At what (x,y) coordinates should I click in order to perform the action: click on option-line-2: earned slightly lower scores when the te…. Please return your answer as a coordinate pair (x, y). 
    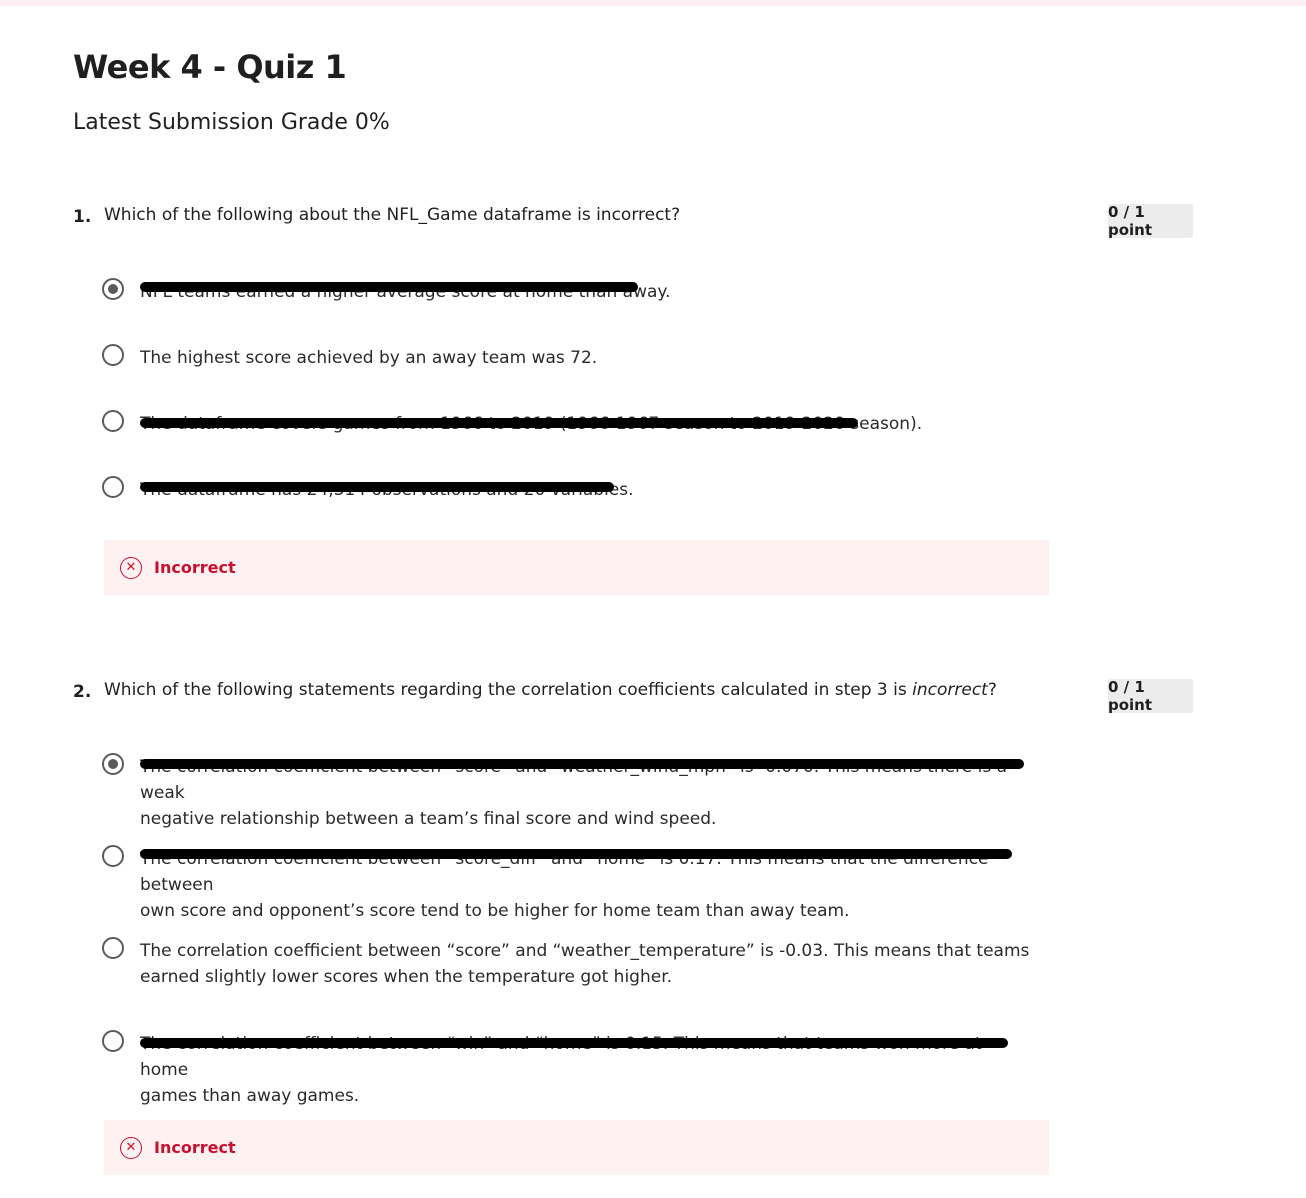
    Looking at the image, I should click on (406, 977).